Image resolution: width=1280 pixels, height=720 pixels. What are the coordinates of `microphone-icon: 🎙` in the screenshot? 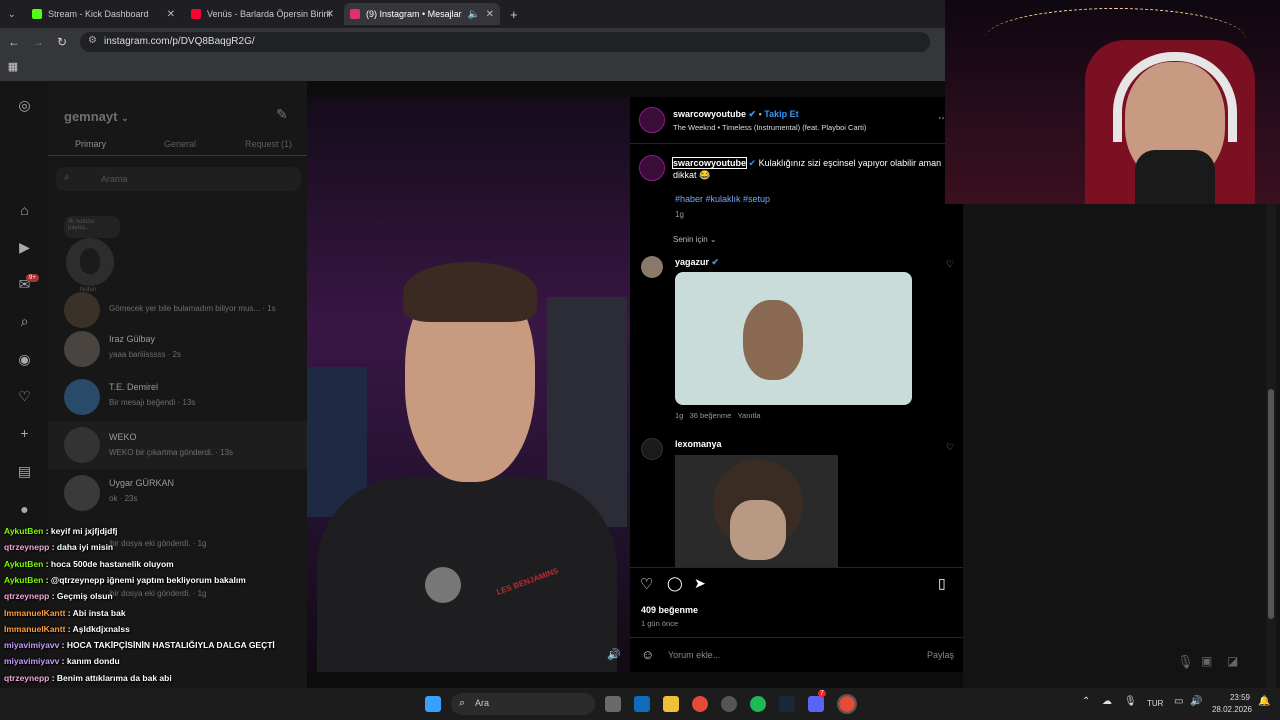 It's located at (1130, 701).